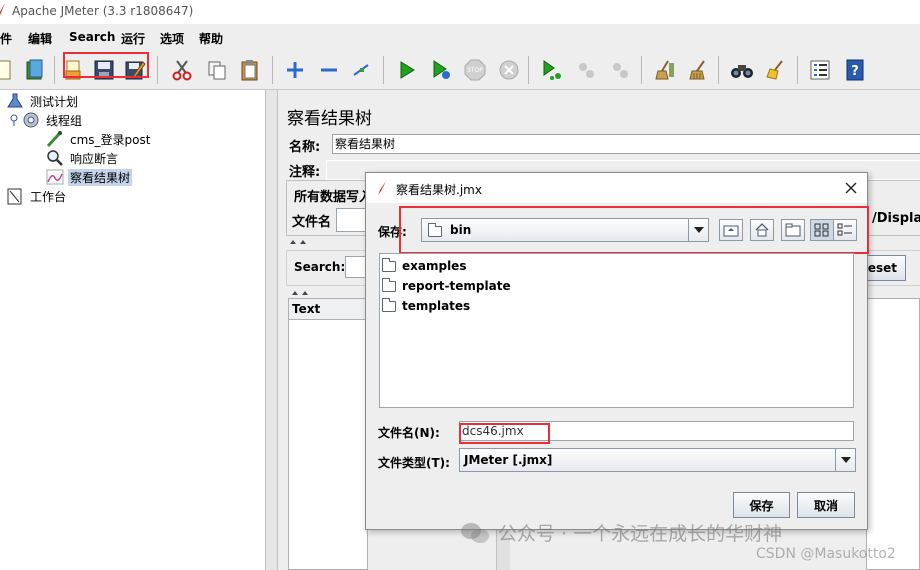 The image size is (920, 570). I want to click on save-as-icon, so click(135, 70).